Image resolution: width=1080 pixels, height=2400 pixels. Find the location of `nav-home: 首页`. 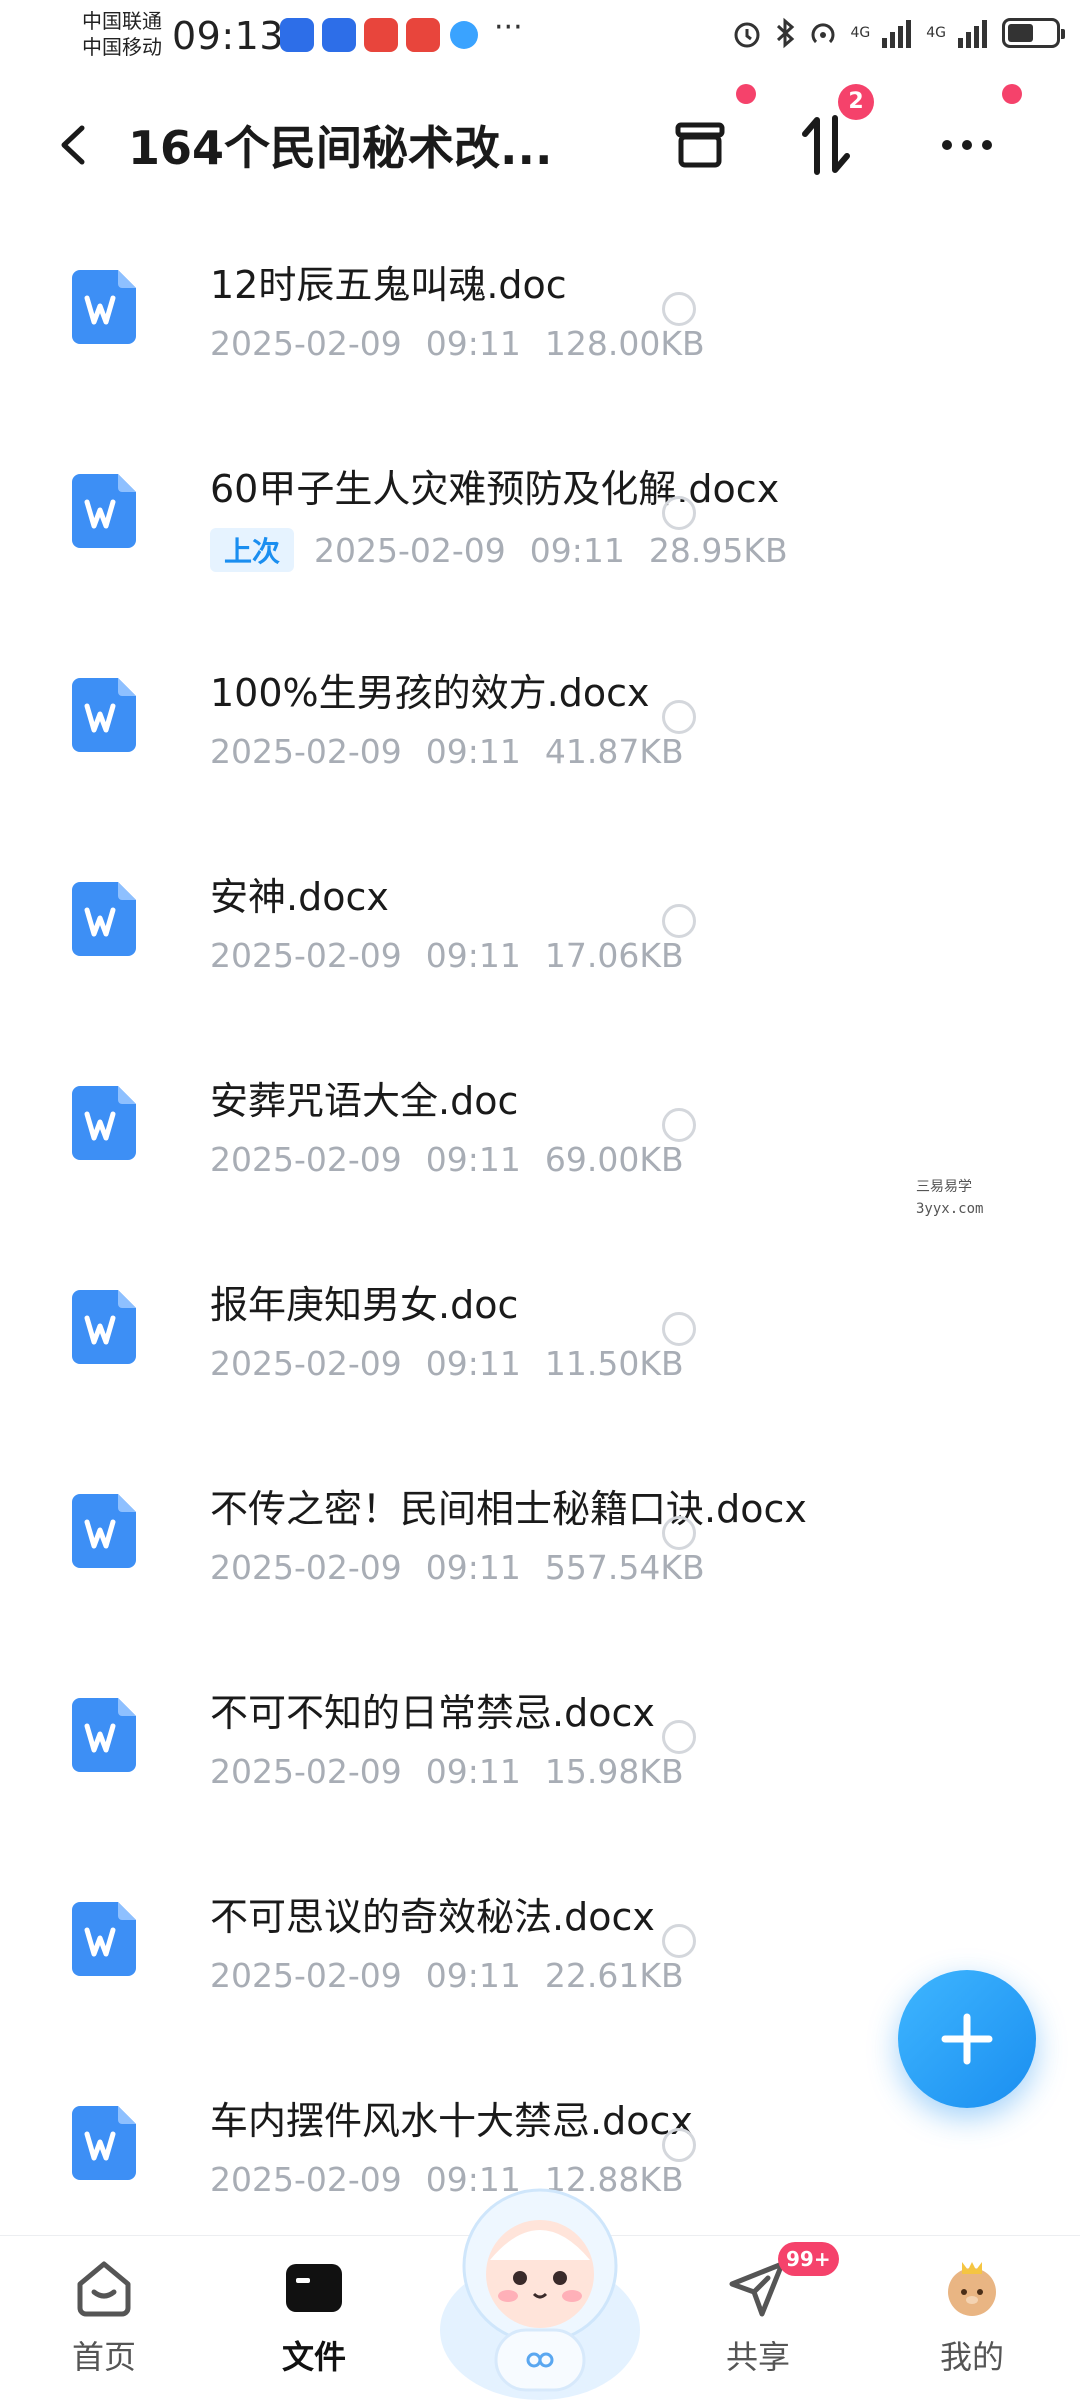

nav-home: 首页 is located at coordinates (104, 2317).